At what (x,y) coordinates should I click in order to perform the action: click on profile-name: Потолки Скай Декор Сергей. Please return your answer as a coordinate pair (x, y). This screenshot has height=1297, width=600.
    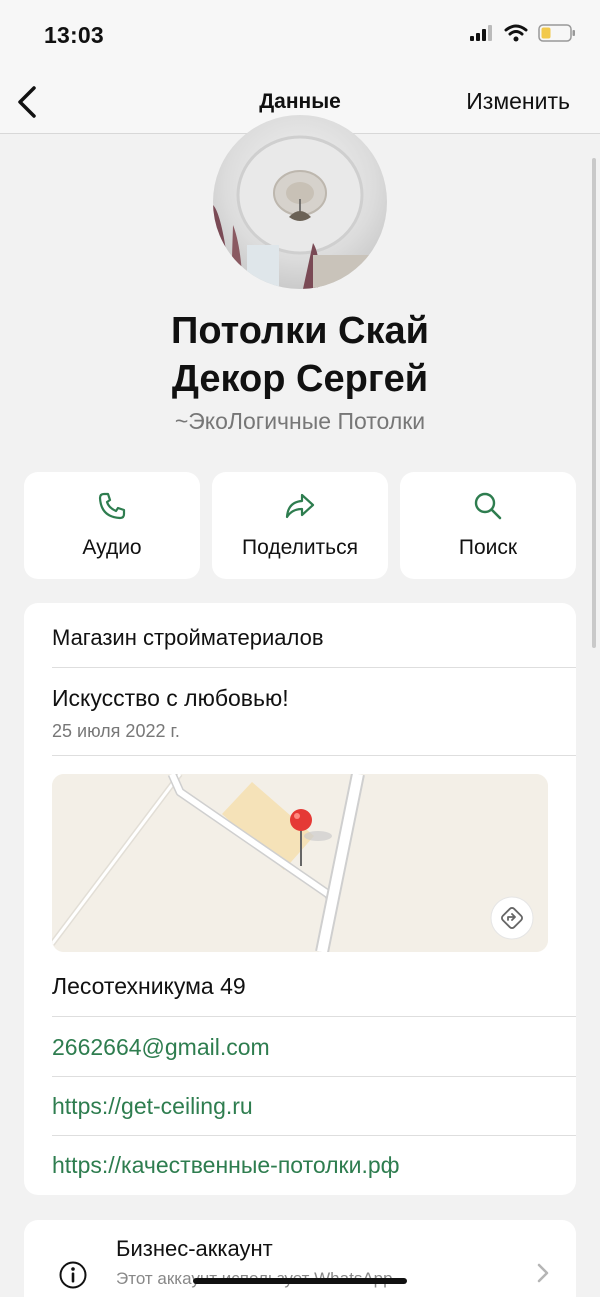
    Looking at the image, I should click on (300, 355).